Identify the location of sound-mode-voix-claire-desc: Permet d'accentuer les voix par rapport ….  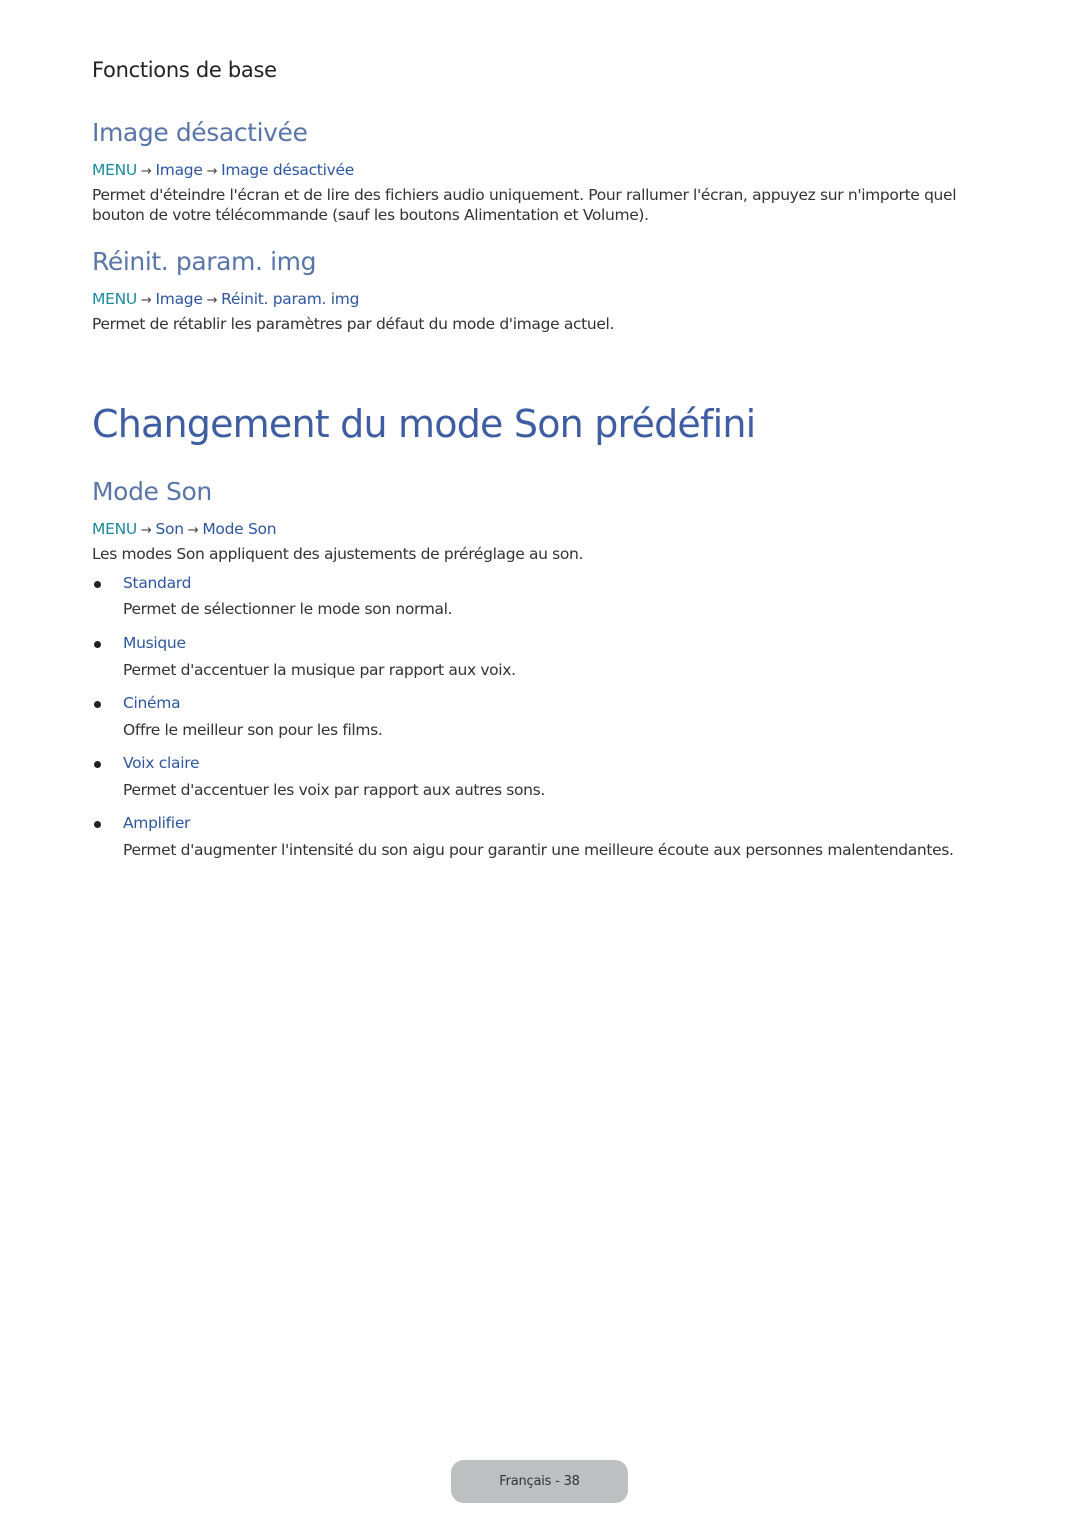
(334, 790).